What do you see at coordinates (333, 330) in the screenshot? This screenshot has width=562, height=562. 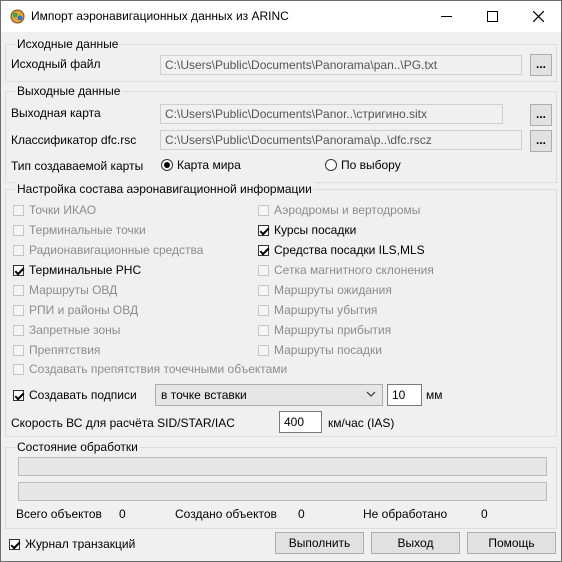 I see `right-checkbox-label: Маршруты прибытия` at bounding box center [333, 330].